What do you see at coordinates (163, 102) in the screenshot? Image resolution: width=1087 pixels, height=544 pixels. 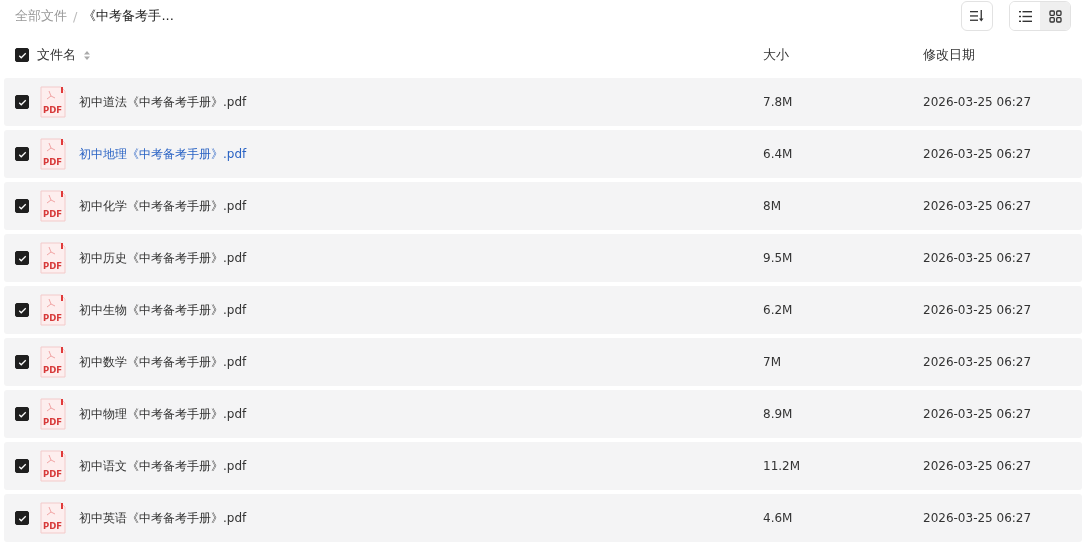 I see `file-name: 初中道法《中考备考手册》.pdf` at bounding box center [163, 102].